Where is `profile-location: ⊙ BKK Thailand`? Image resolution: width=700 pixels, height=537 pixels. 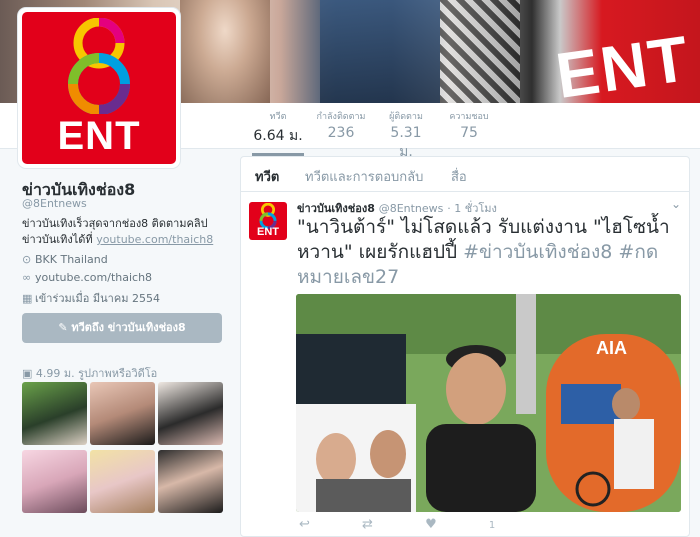
profile-location: ⊙ BKK Thailand is located at coordinates (65, 259).